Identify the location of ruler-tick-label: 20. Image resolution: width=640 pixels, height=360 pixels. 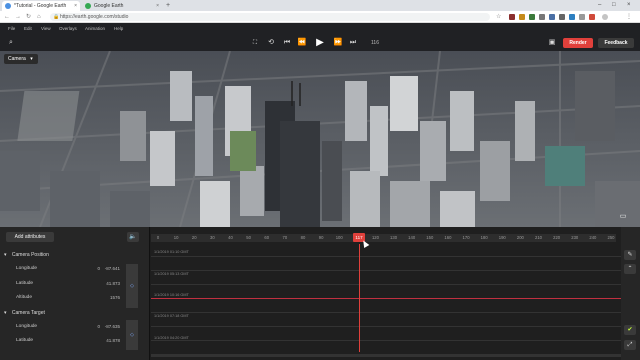
(194, 237).